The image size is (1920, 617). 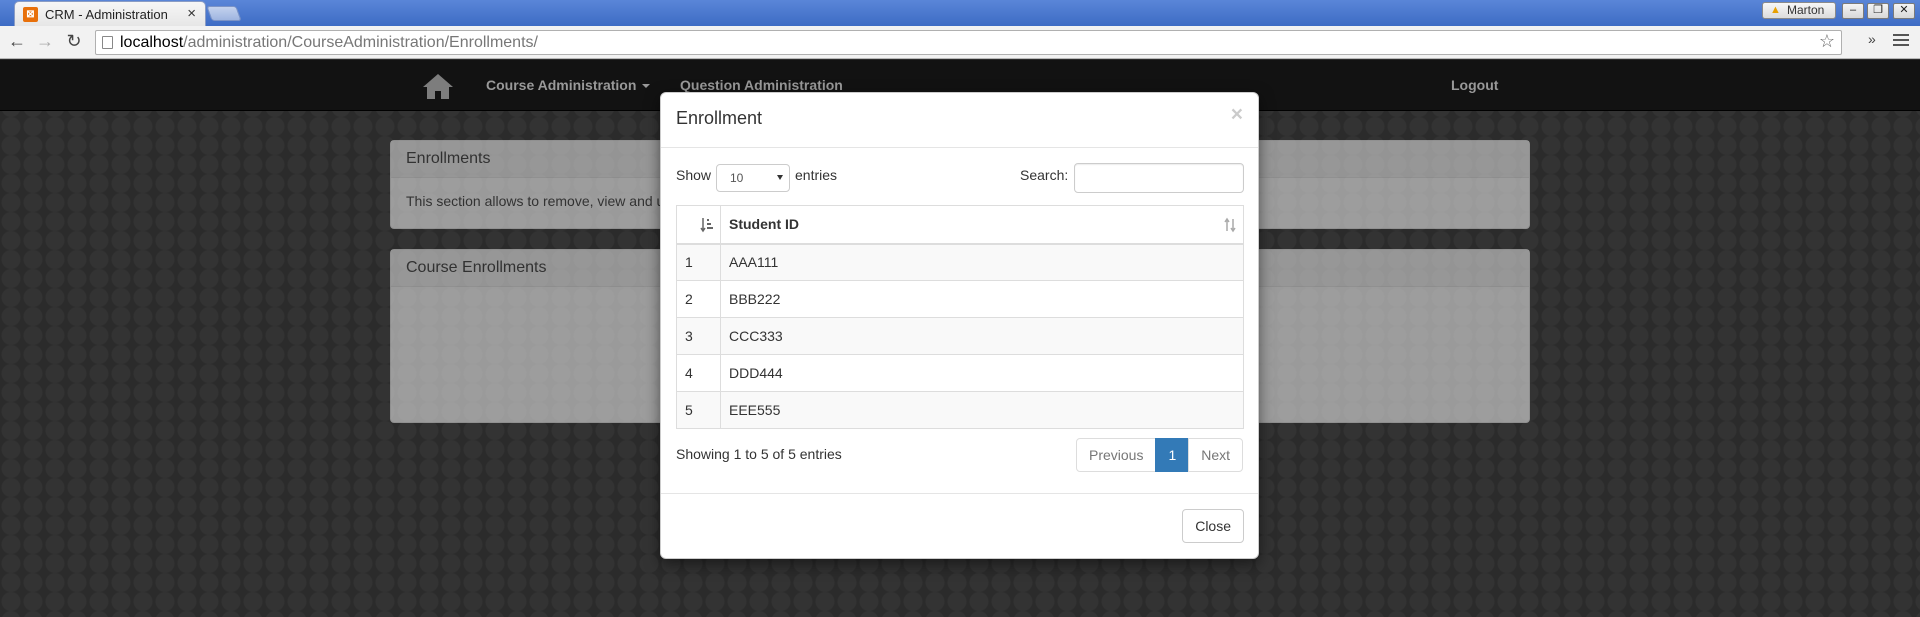 What do you see at coordinates (780, 177) in the screenshot?
I see `select-arrow-icon` at bounding box center [780, 177].